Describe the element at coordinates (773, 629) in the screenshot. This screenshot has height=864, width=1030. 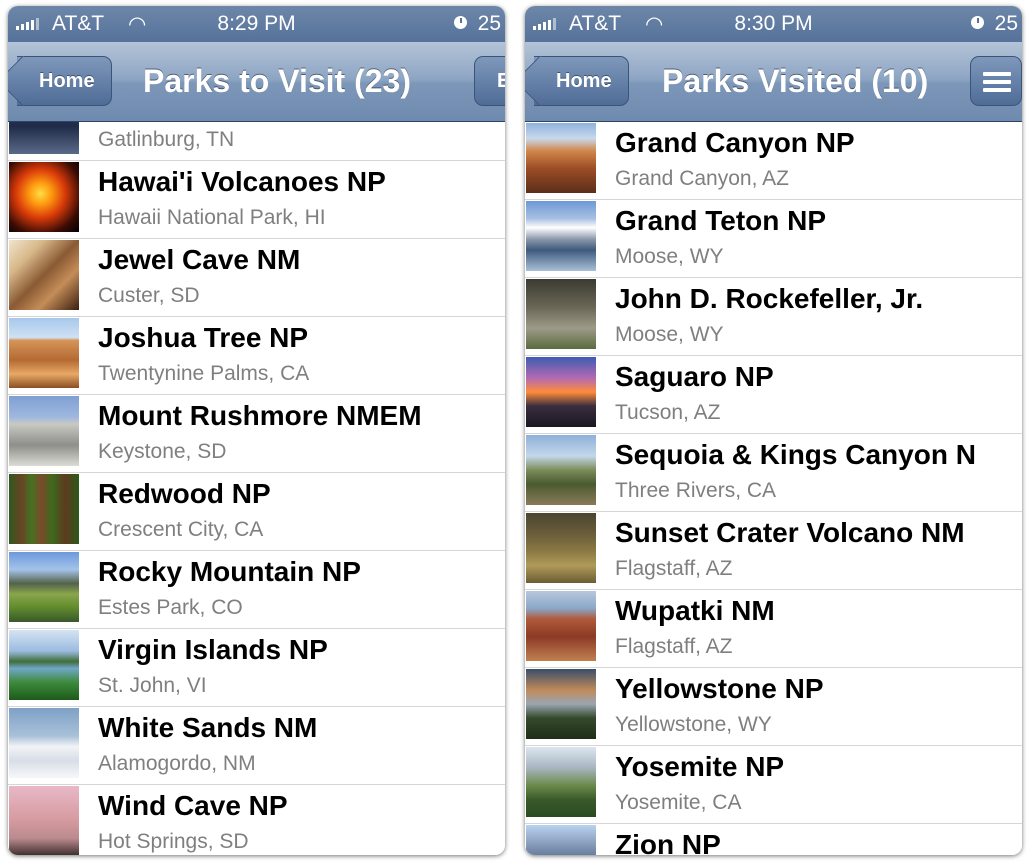
I see `park-row: Wupatki NM Flagstaff, AZ` at that location.